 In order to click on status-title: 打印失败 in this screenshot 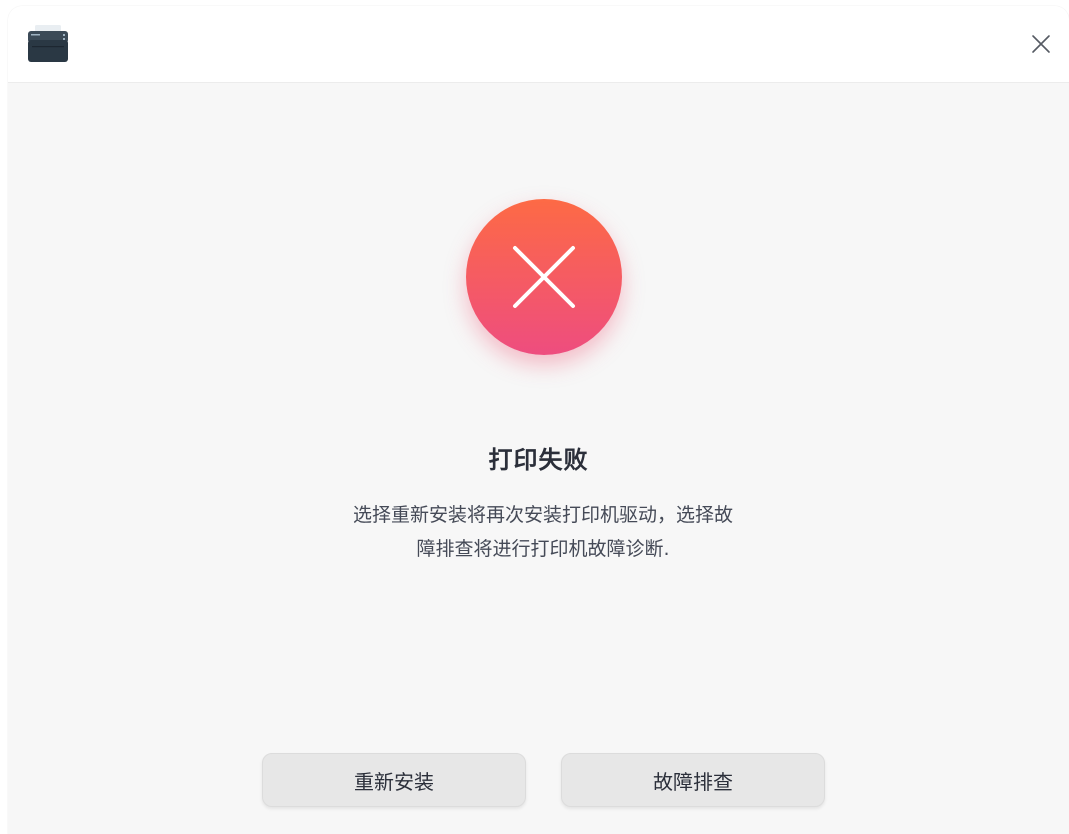, I will do `click(538, 460)`.